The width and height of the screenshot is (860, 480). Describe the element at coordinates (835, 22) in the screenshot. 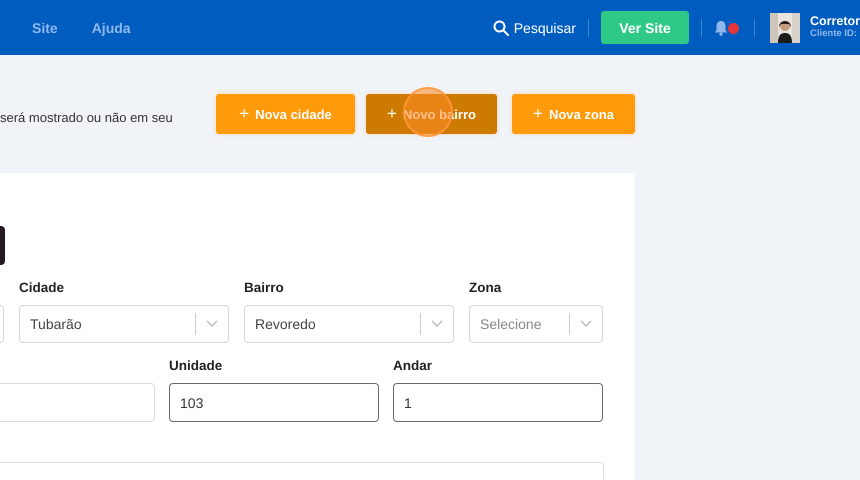

I see `user-name: Corretor` at that location.